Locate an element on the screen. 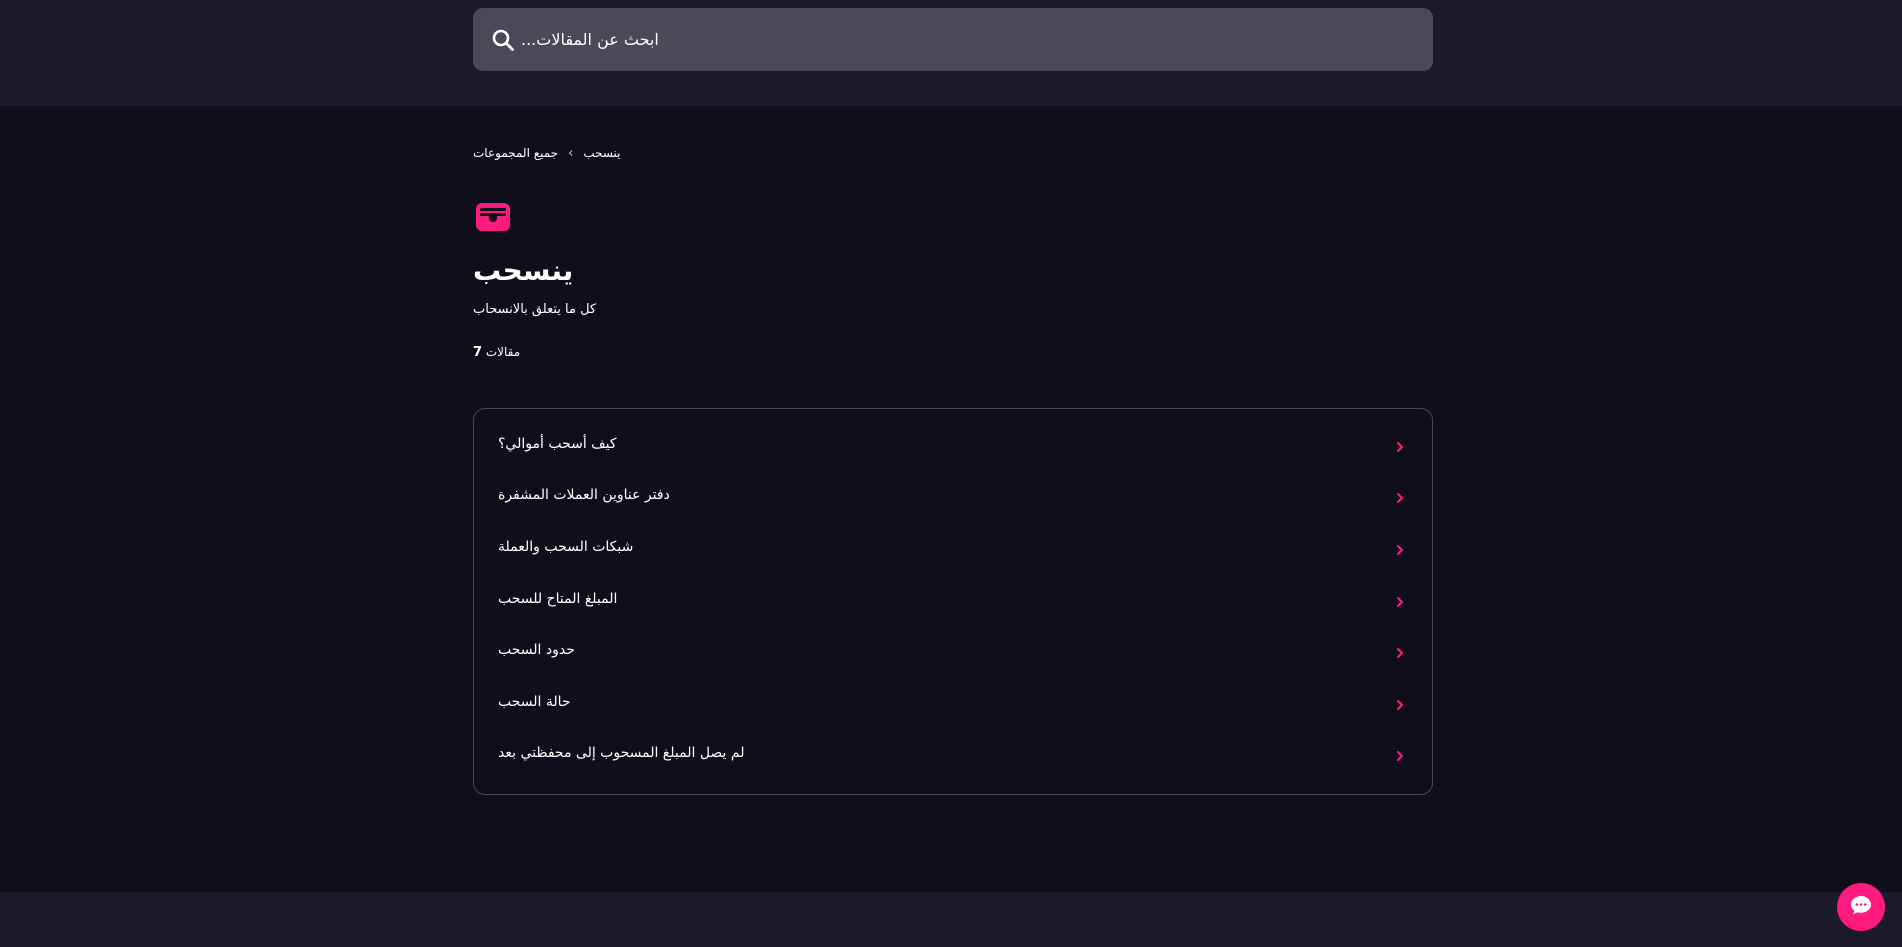 This screenshot has height=947, width=1902. wallet-icon is located at coordinates (493, 217).